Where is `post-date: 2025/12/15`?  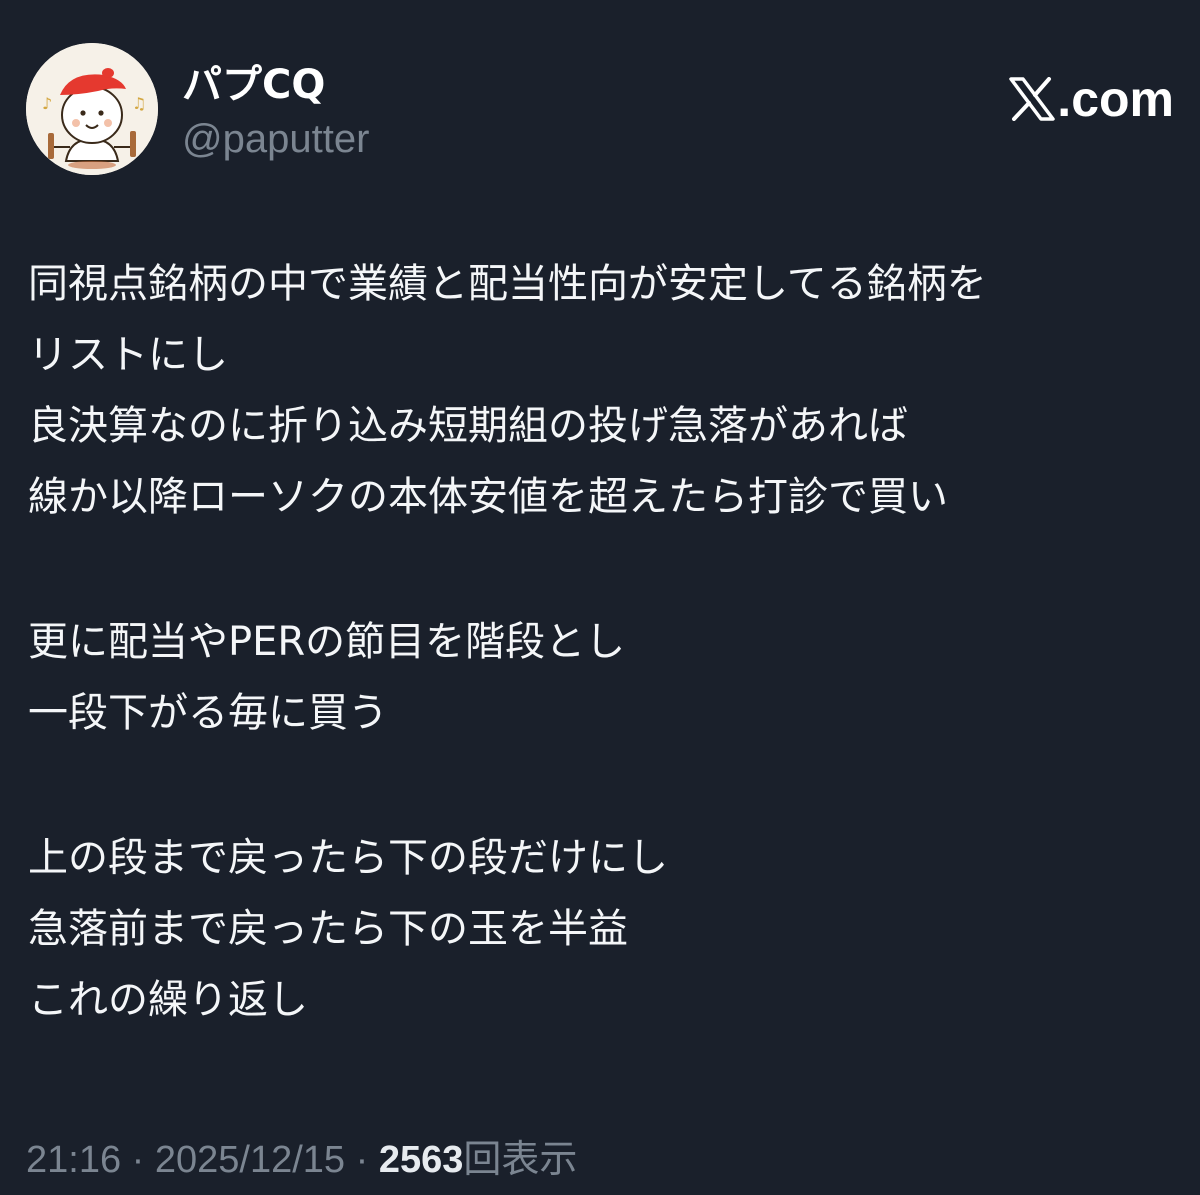 post-date: 2025/12/15 is located at coordinates (250, 1160).